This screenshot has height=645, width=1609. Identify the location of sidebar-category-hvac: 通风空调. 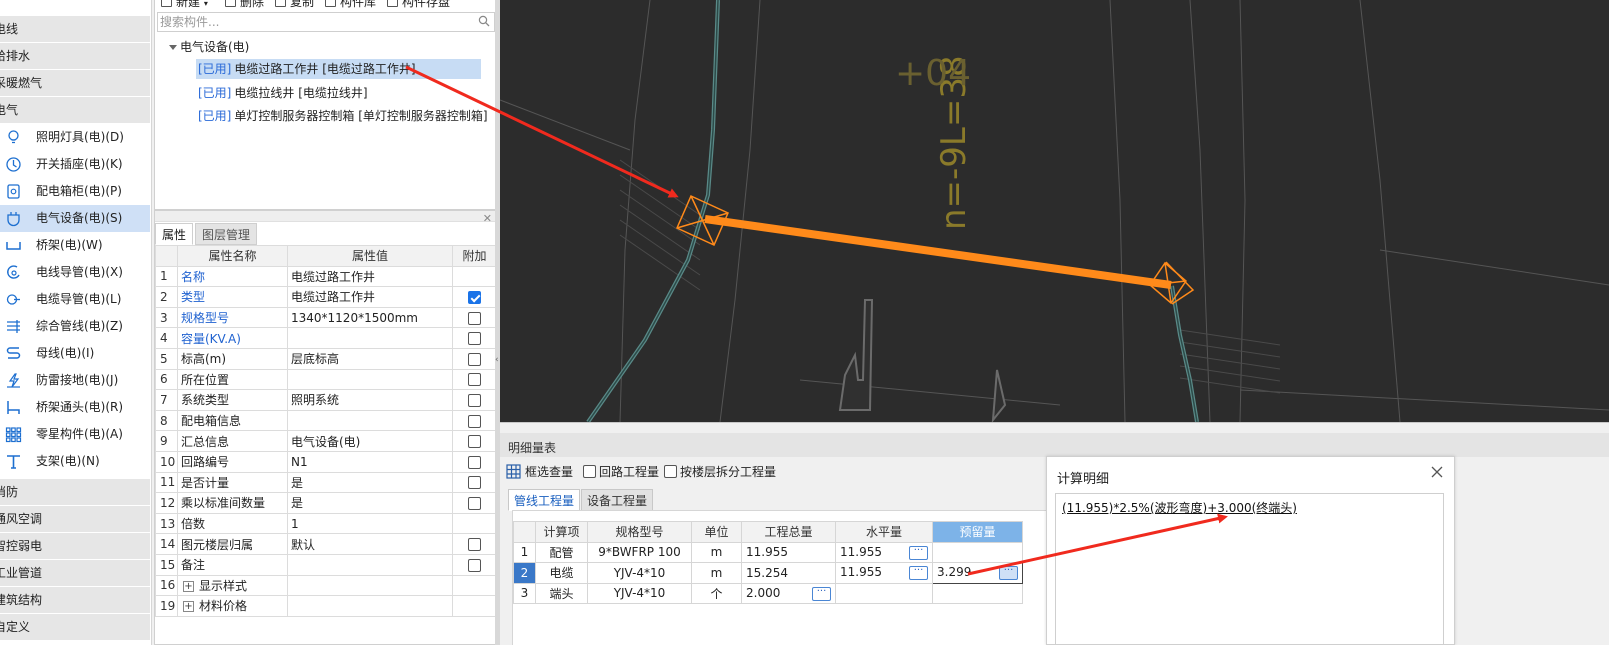
(75, 519).